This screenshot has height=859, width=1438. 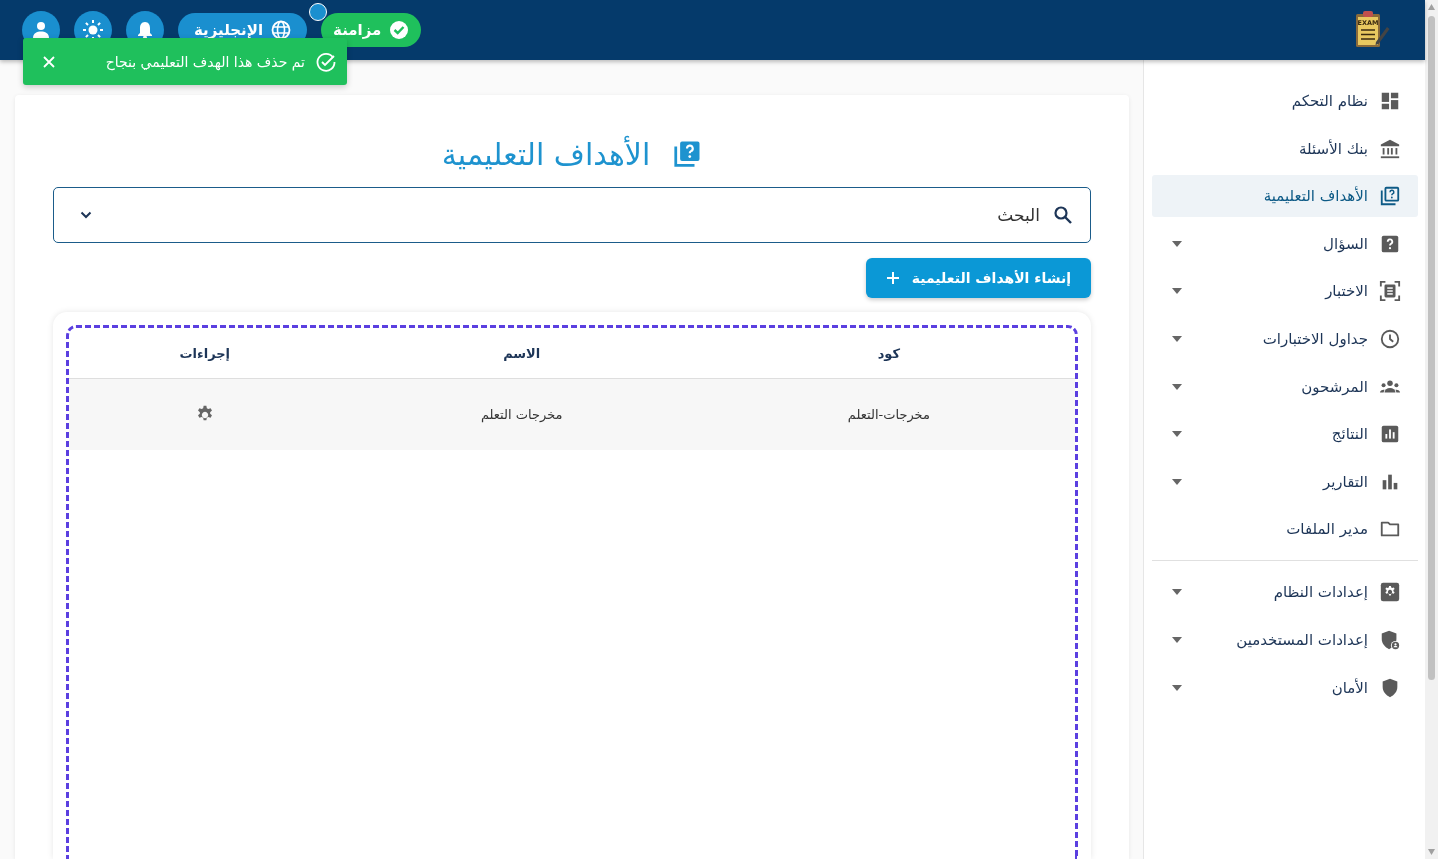 What do you see at coordinates (281, 30) in the screenshot?
I see `globe-icon` at bounding box center [281, 30].